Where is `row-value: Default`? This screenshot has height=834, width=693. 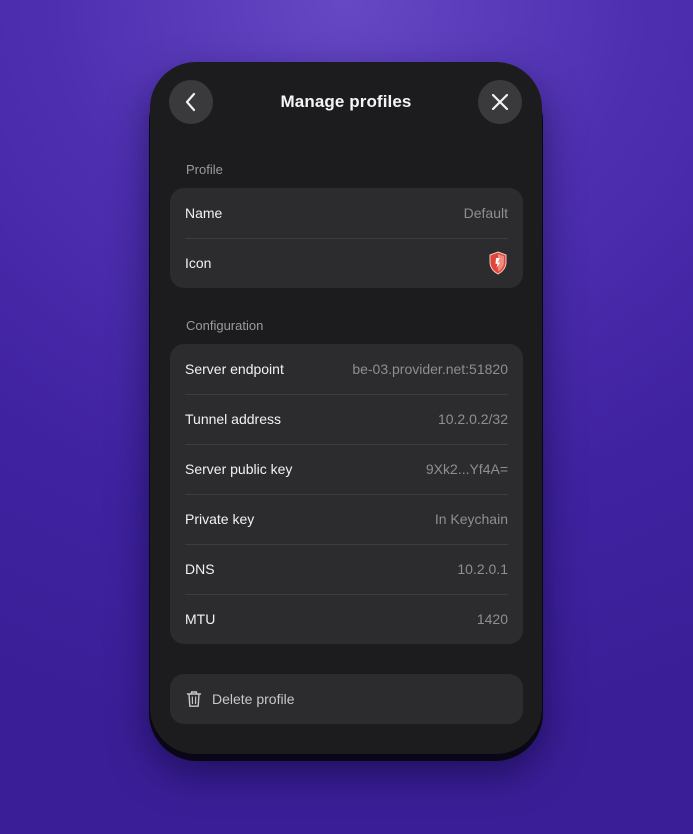
row-value: Default is located at coordinates (485, 213).